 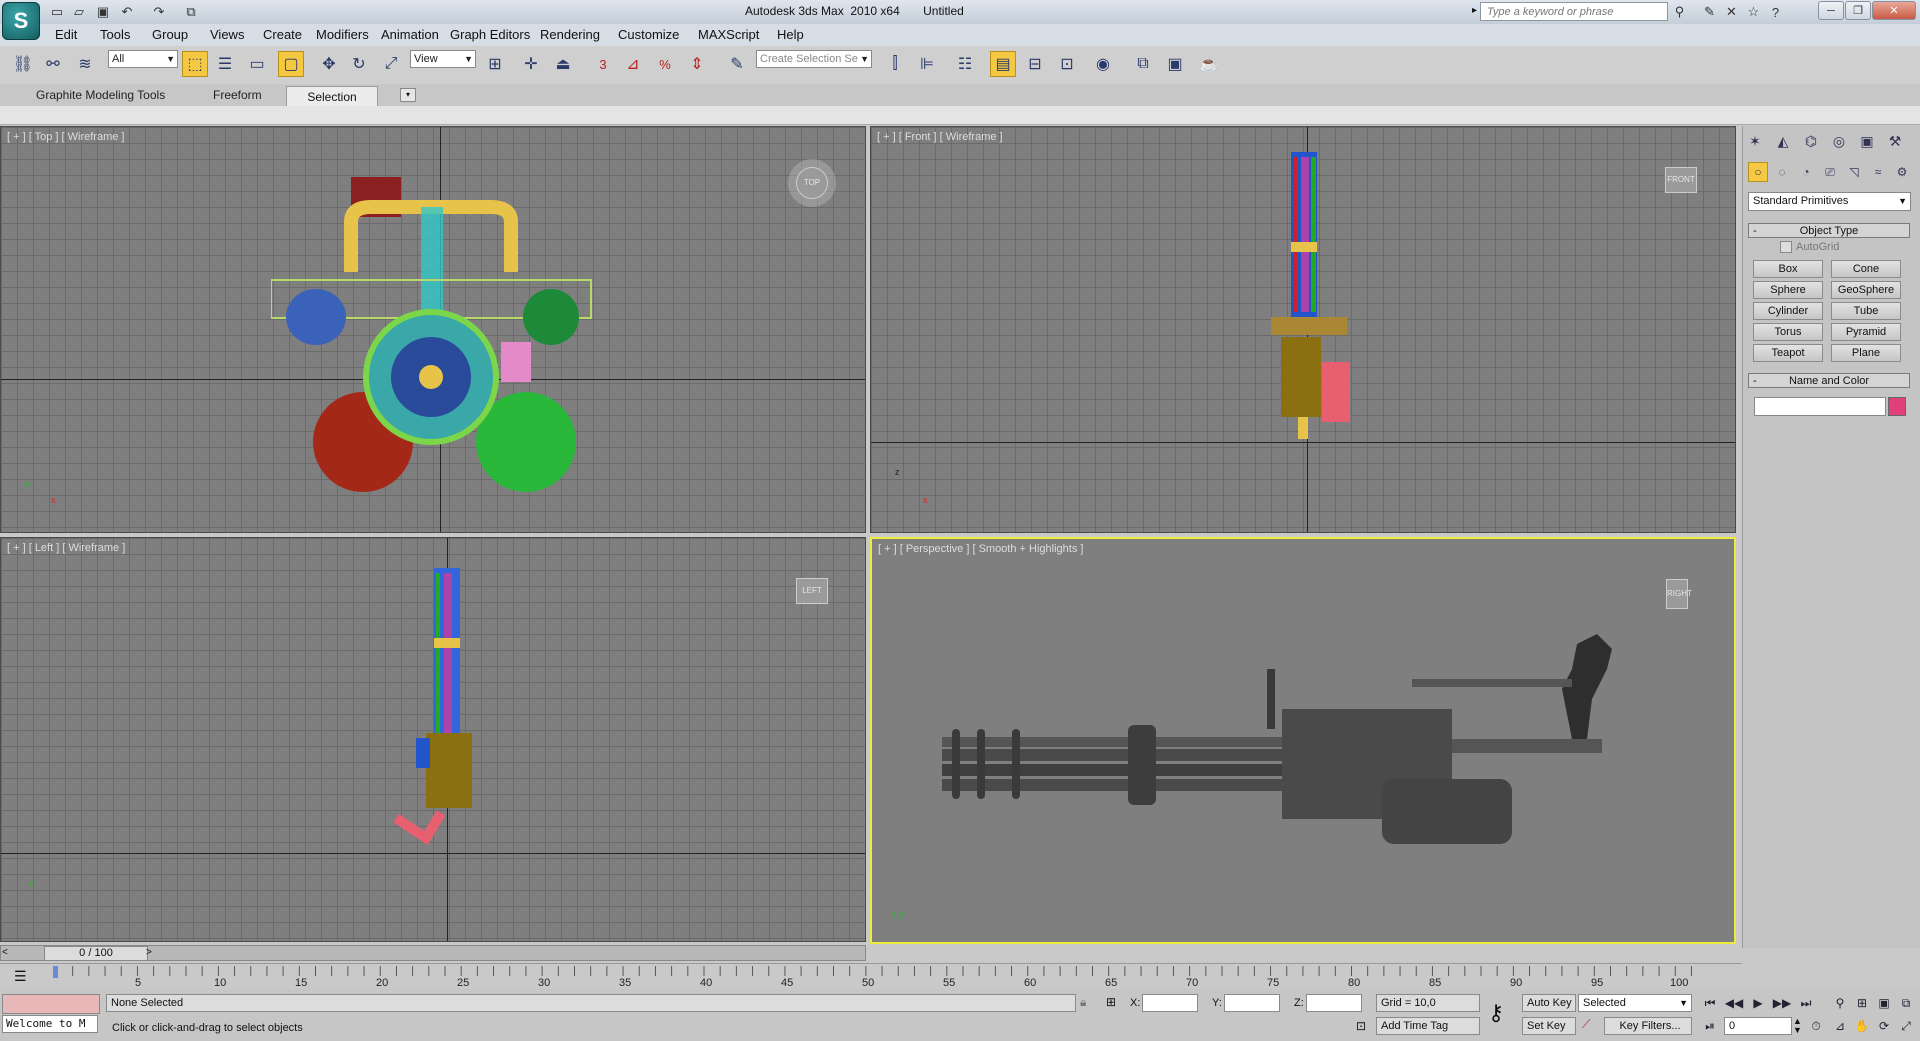 What do you see at coordinates (1788, 290) in the screenshot?
I see `sphere-button: Sphere` at bounding box center [1788, 290].